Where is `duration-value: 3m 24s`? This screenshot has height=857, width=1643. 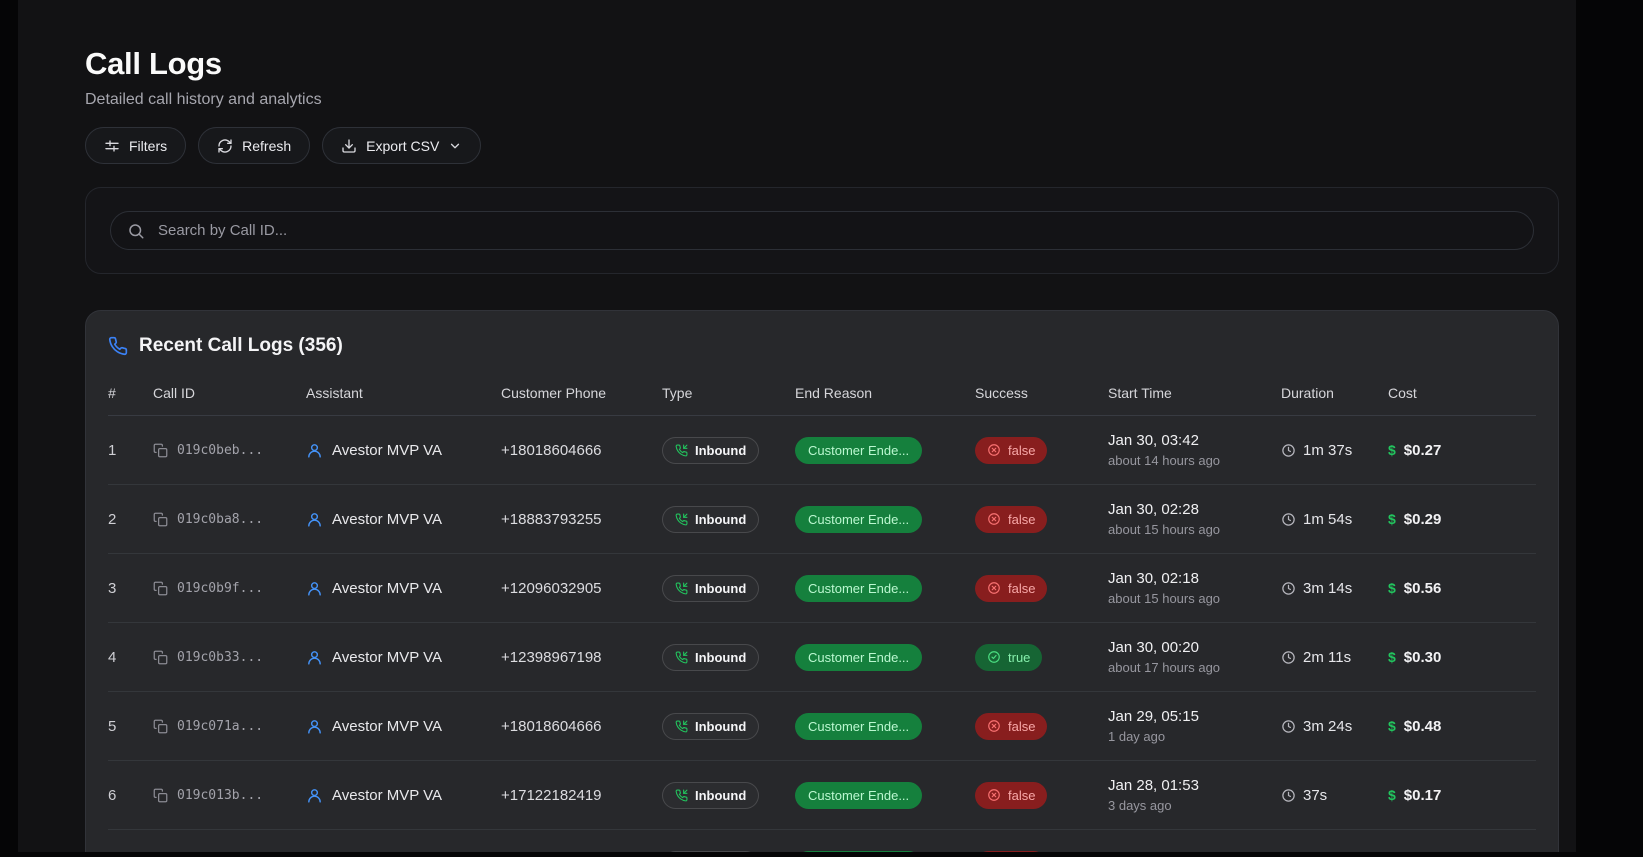
duration-value: 3m 24s is located at coordinates (1328, 726).